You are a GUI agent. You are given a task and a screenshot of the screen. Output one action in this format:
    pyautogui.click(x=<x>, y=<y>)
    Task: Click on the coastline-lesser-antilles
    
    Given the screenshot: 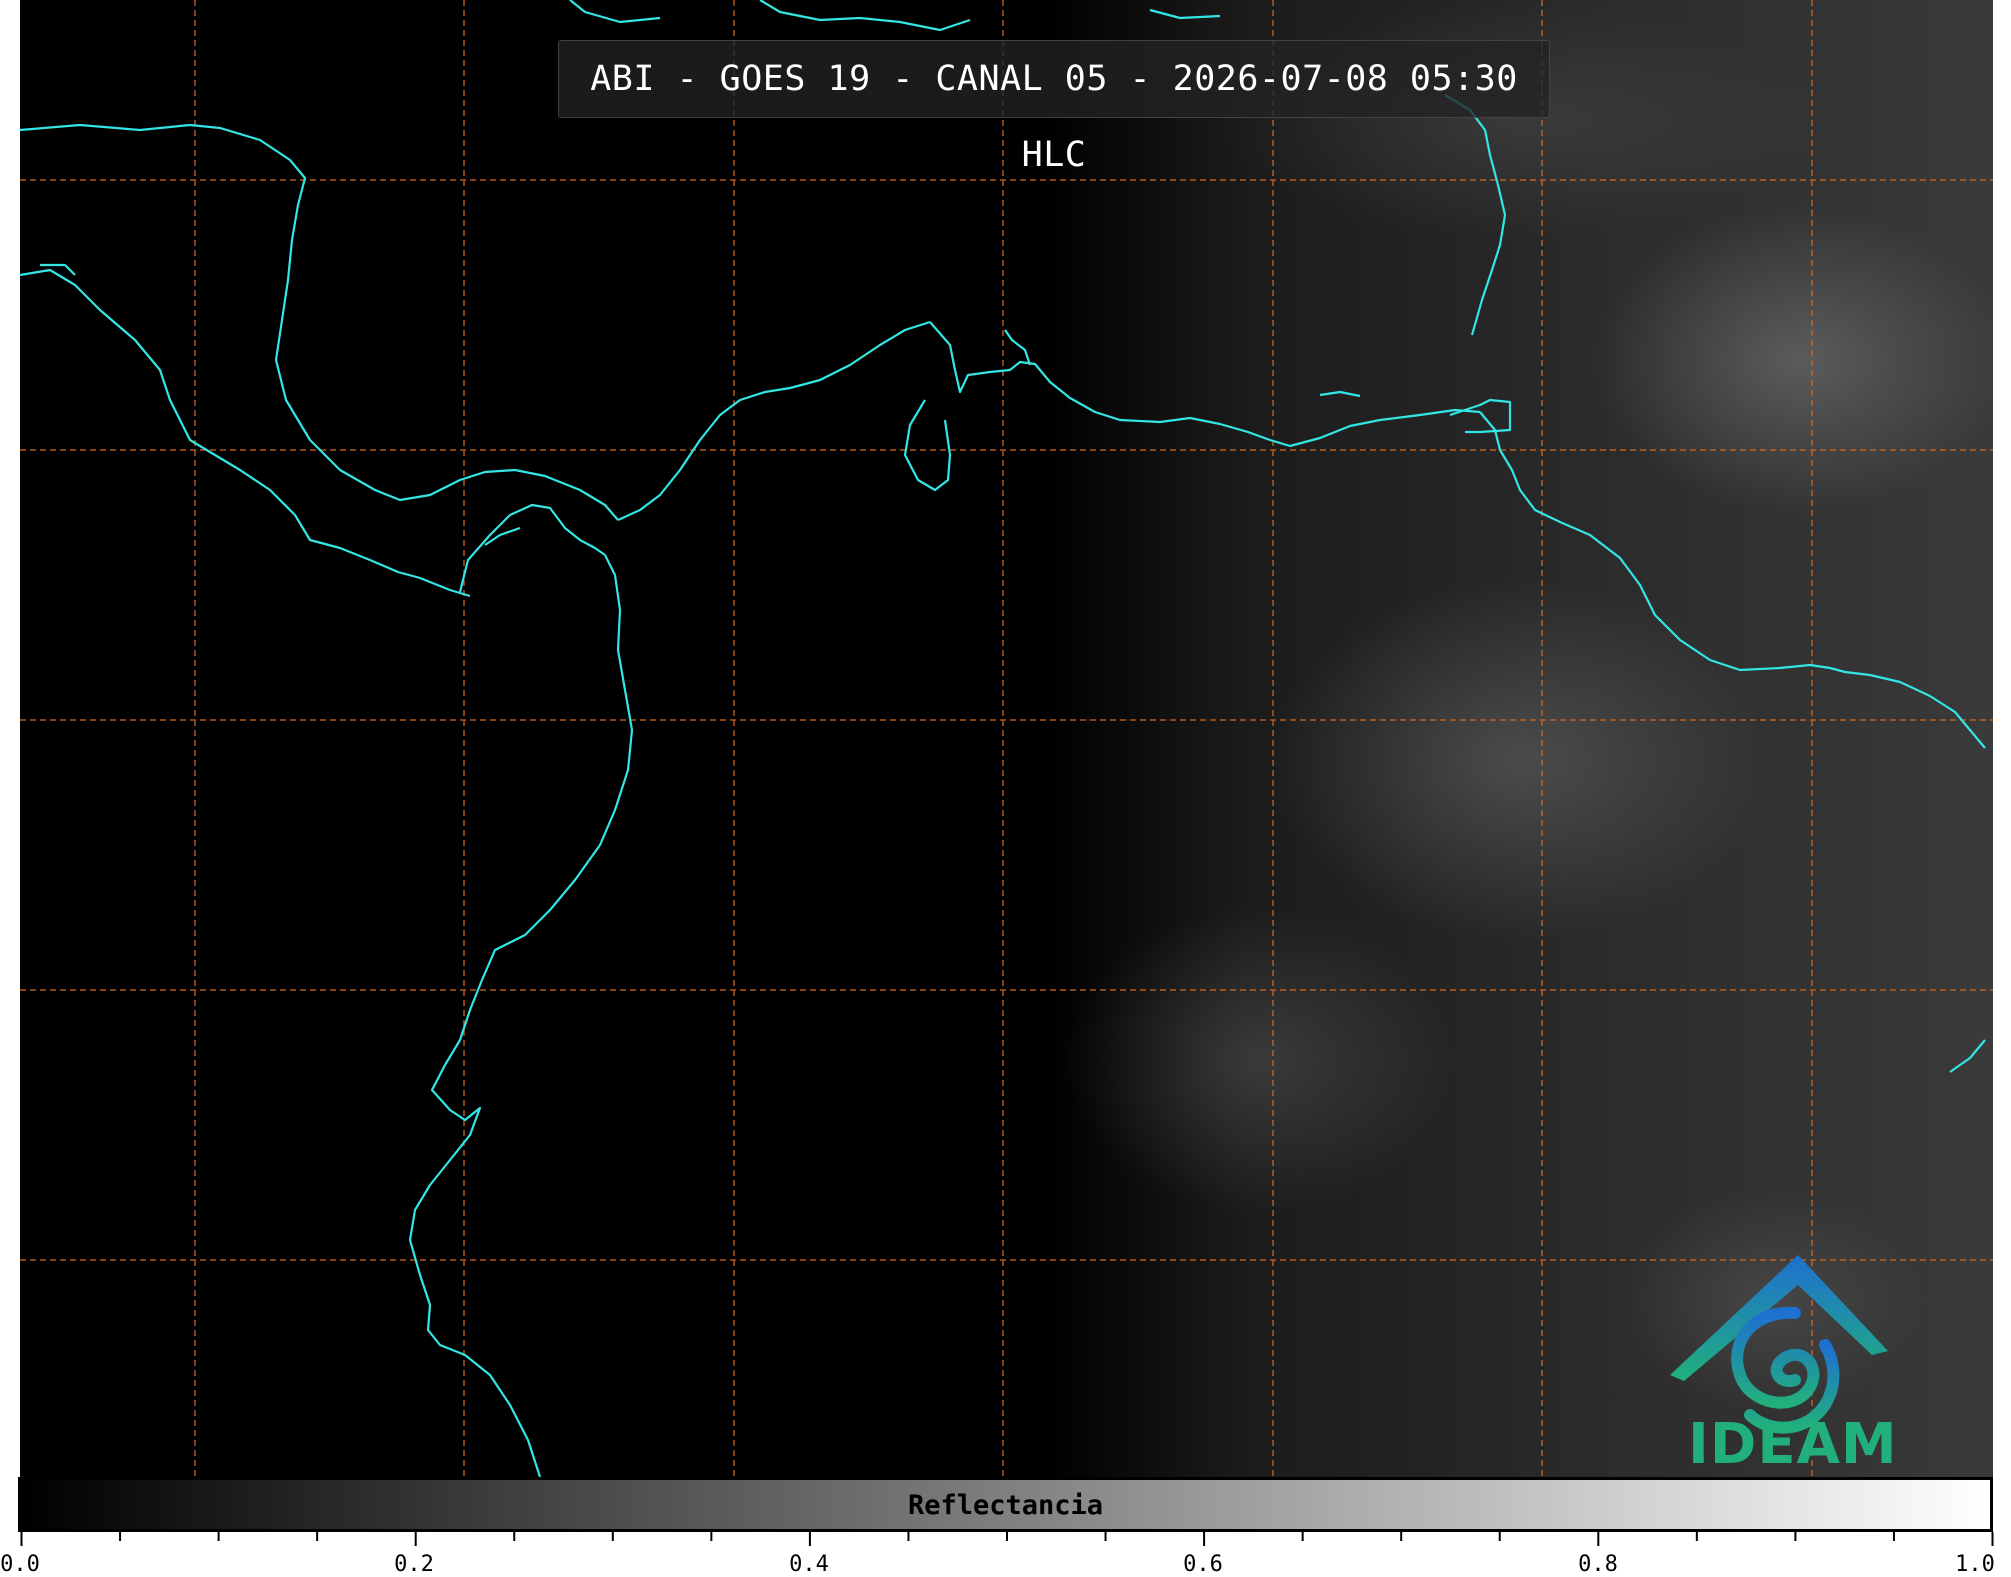 What is the action you would take?
    pyautogui.click(x=1475, y=215)
    